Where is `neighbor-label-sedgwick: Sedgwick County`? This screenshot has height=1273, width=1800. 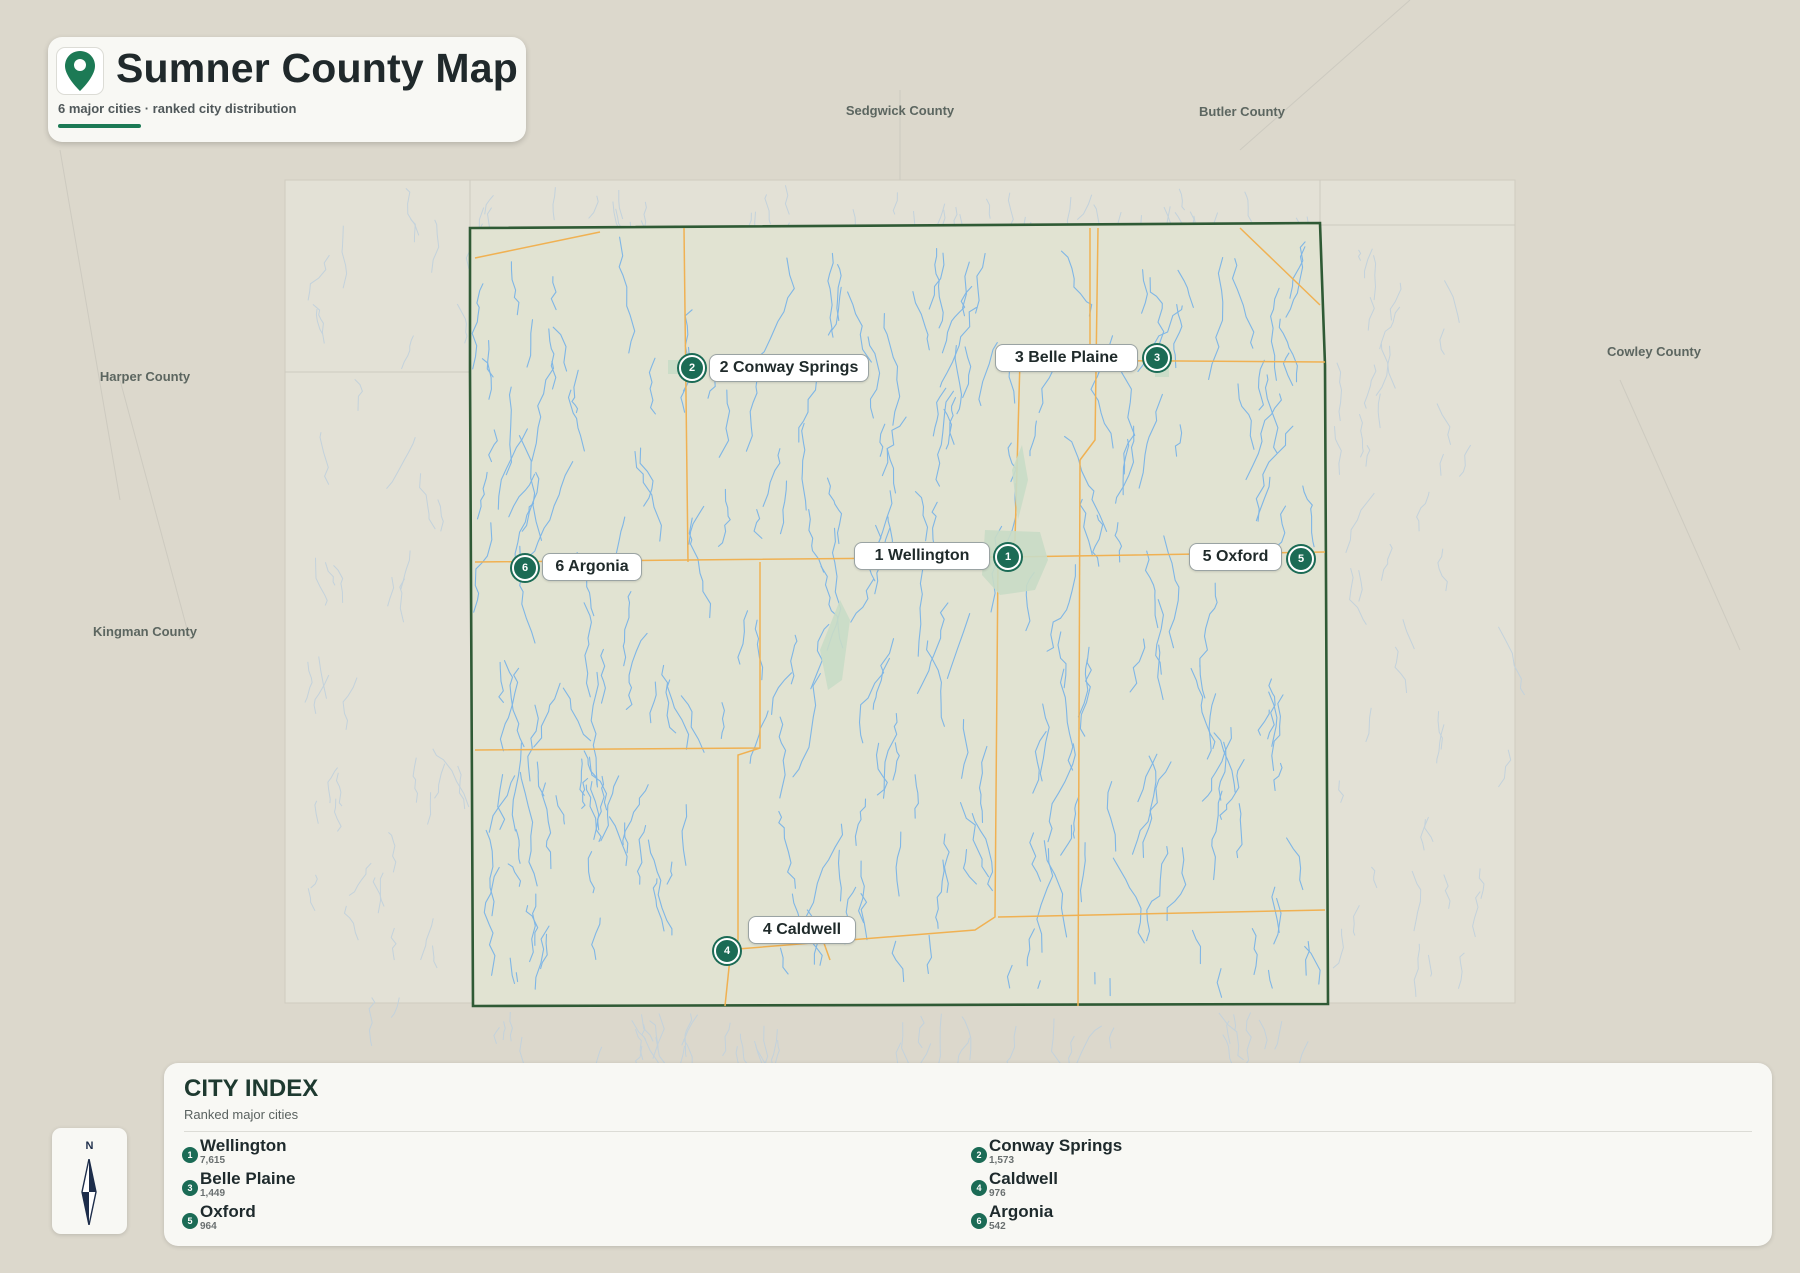 neighbor-label-sedgwick: Sedgwick County is located at coordinates (900, 110).